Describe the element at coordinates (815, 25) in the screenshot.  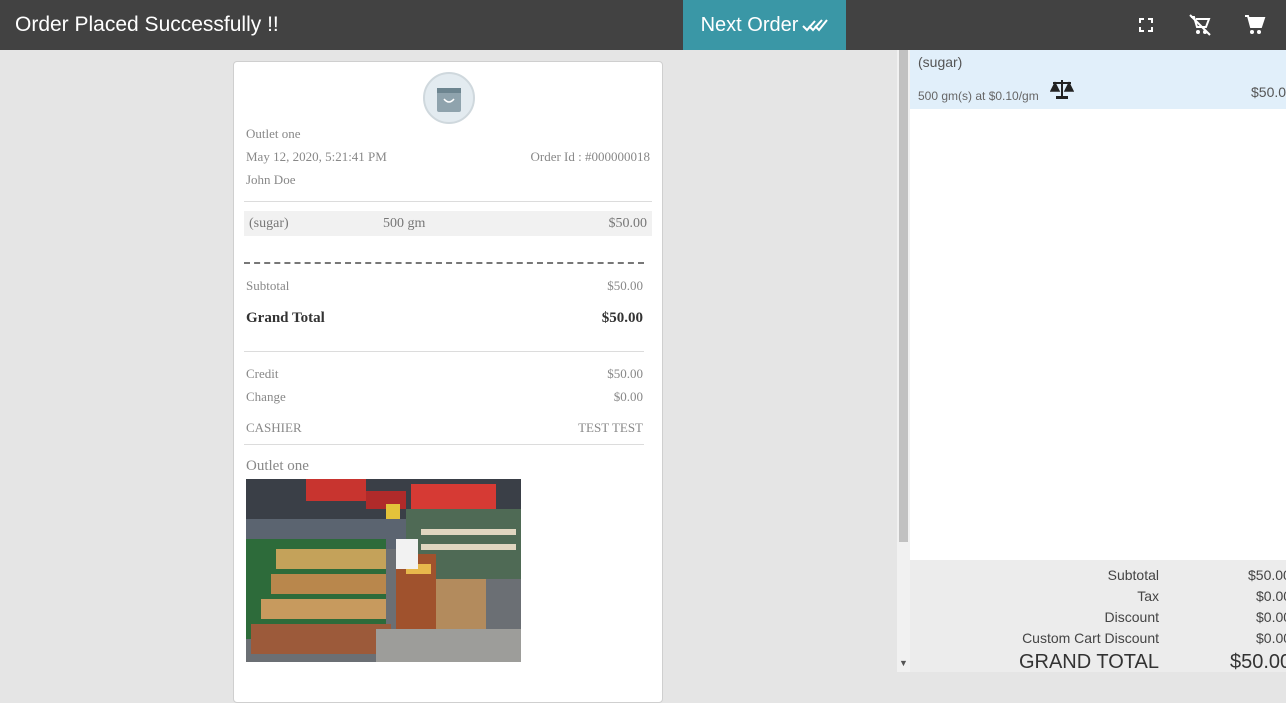
I see `double-check-icon` at that location.